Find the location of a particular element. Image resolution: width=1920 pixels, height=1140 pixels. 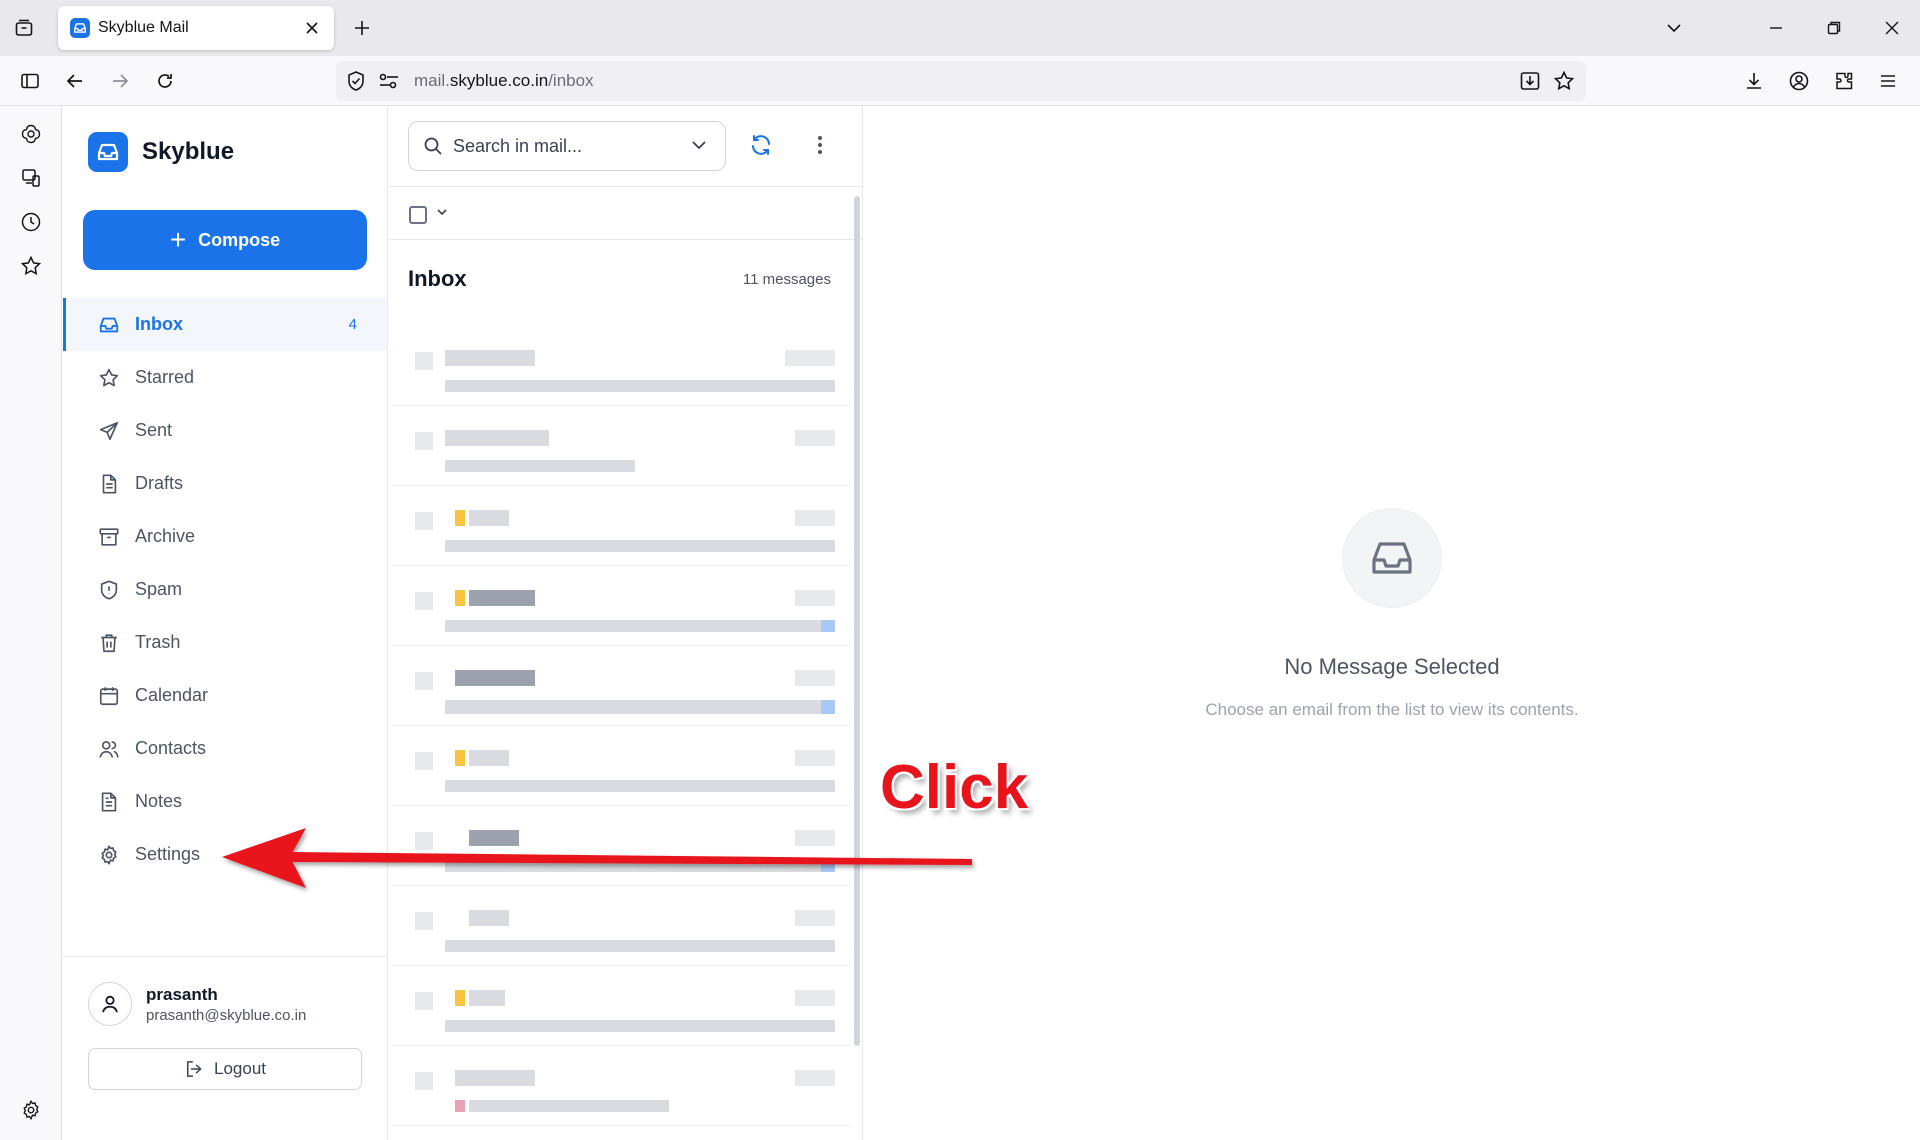

back-icon is located at coordinates (75, 81).